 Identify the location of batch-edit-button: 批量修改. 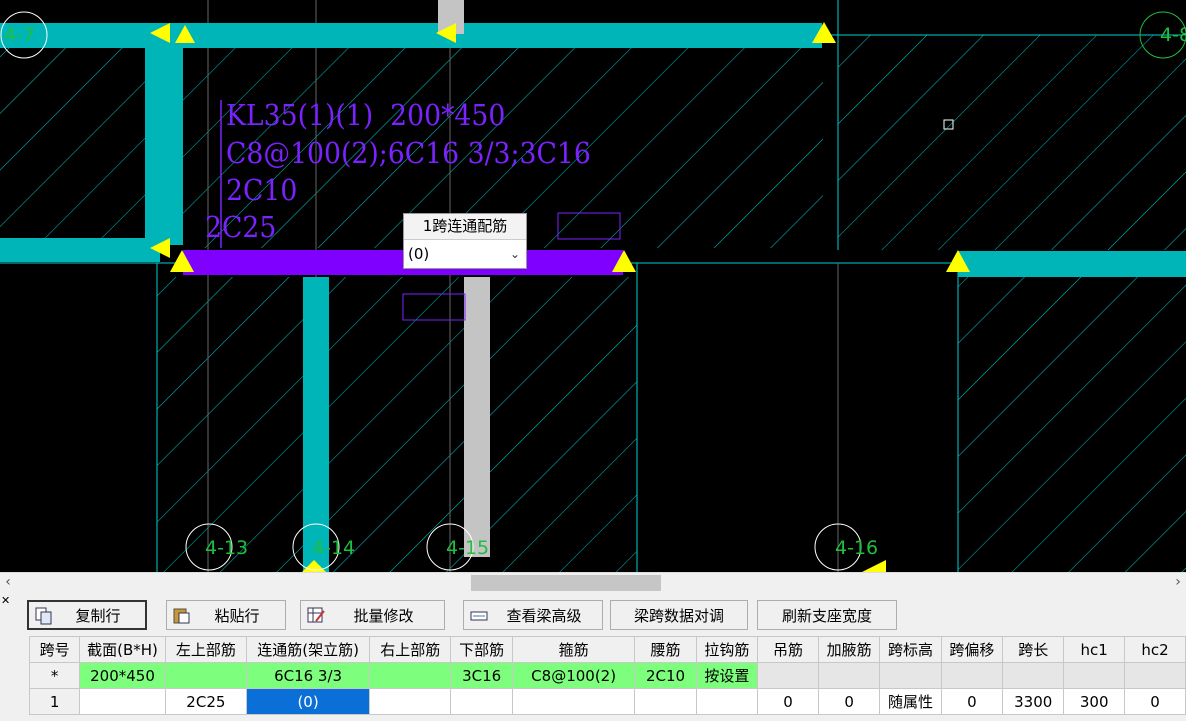
(372, 615).